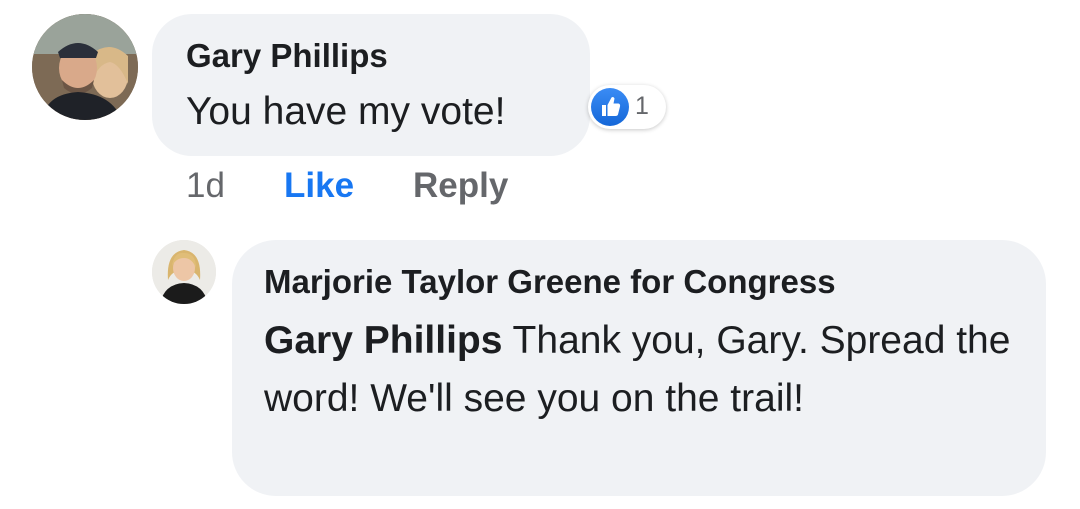 This screenshot has width=1080, height=509. I want to click on commenter-avatar, so click(85, 67).